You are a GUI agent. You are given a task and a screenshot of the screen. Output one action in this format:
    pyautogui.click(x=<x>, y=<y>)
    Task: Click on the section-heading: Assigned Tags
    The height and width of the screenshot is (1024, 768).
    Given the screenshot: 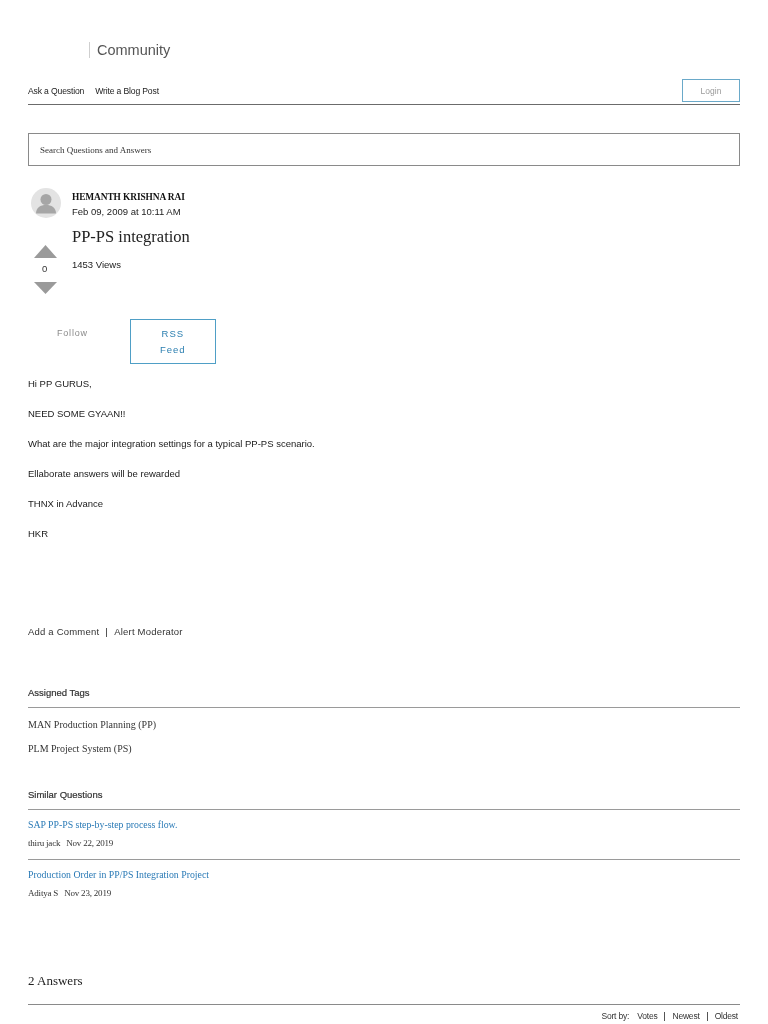 What is the action you would take?
    pyautogui.click(x=384, y=697)
    